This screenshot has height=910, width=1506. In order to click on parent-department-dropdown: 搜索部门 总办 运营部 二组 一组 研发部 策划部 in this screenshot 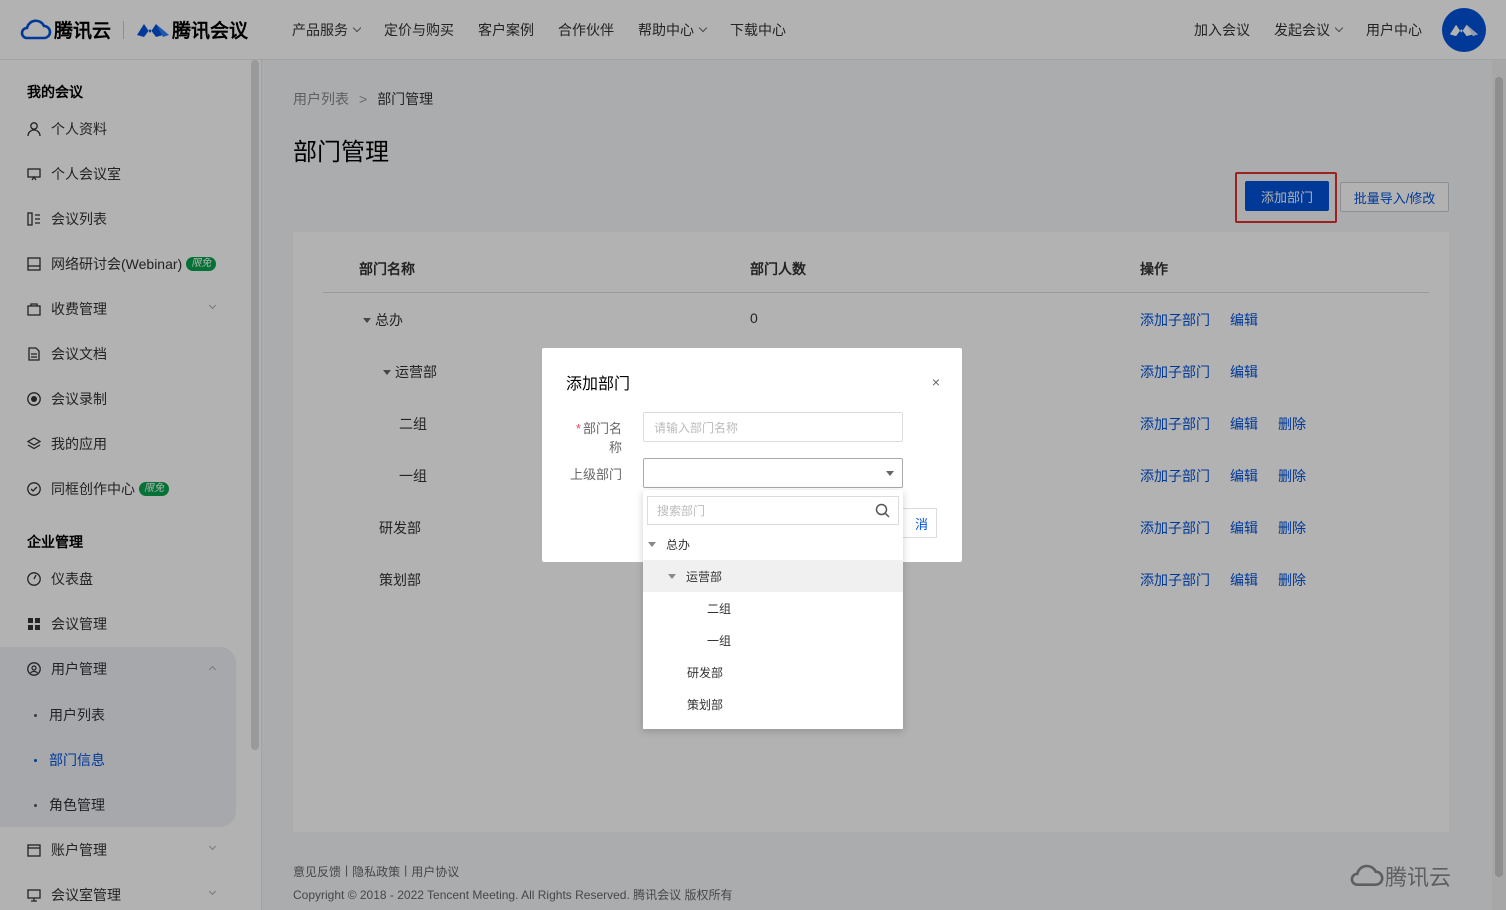, I will do `click(773, 609)`.